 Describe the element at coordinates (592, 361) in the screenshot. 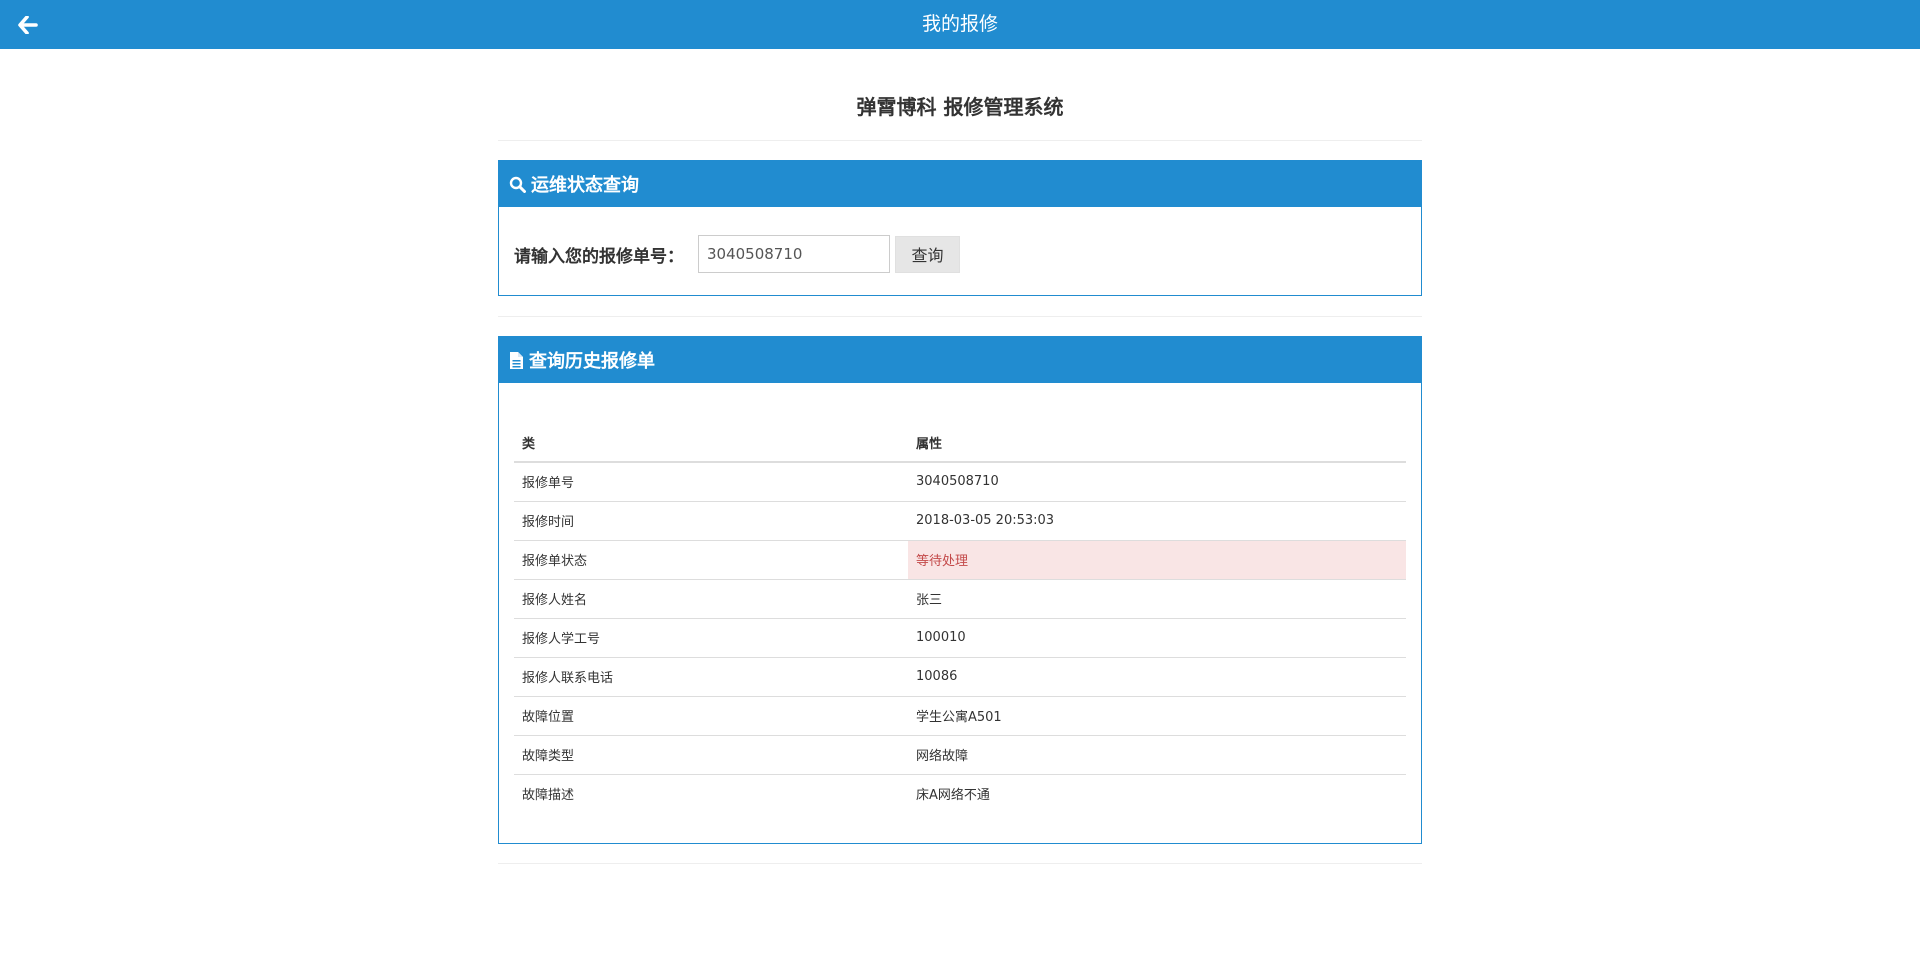

I see `history-heading-text: 查询历史报修单` at that location.